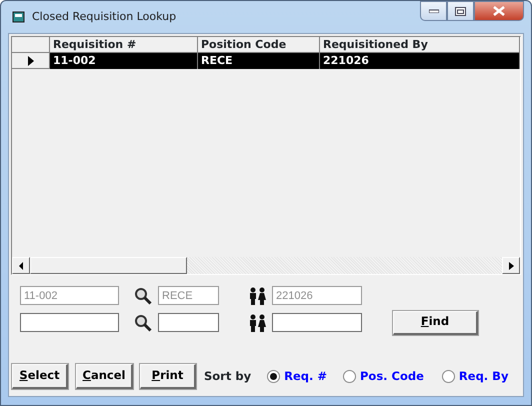 The image size is (532, 406). I want to click on scroll-thumb, so click(108, 265).